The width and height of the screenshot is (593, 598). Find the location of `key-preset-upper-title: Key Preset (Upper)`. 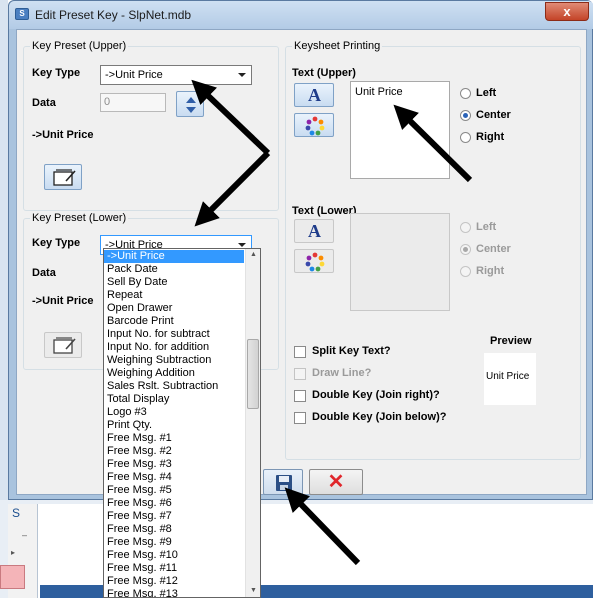

key-preset-upper-title: Key Preset (Upper) is located at coordinates (79, 46).